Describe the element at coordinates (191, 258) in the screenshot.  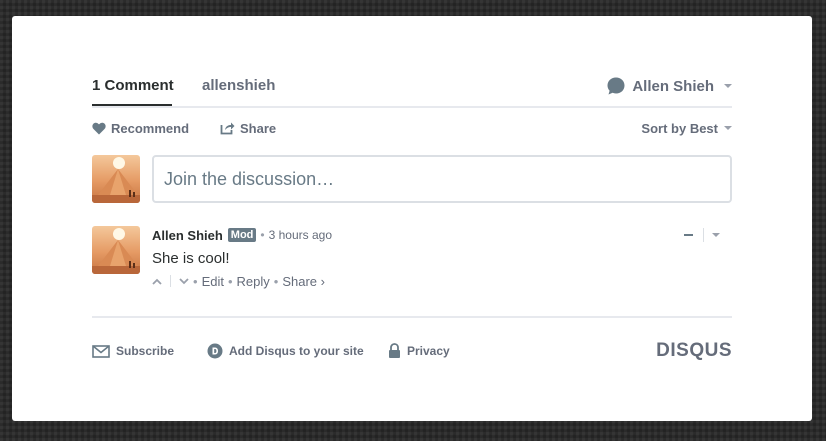
I see `comment-body: She is cool!` at that location.